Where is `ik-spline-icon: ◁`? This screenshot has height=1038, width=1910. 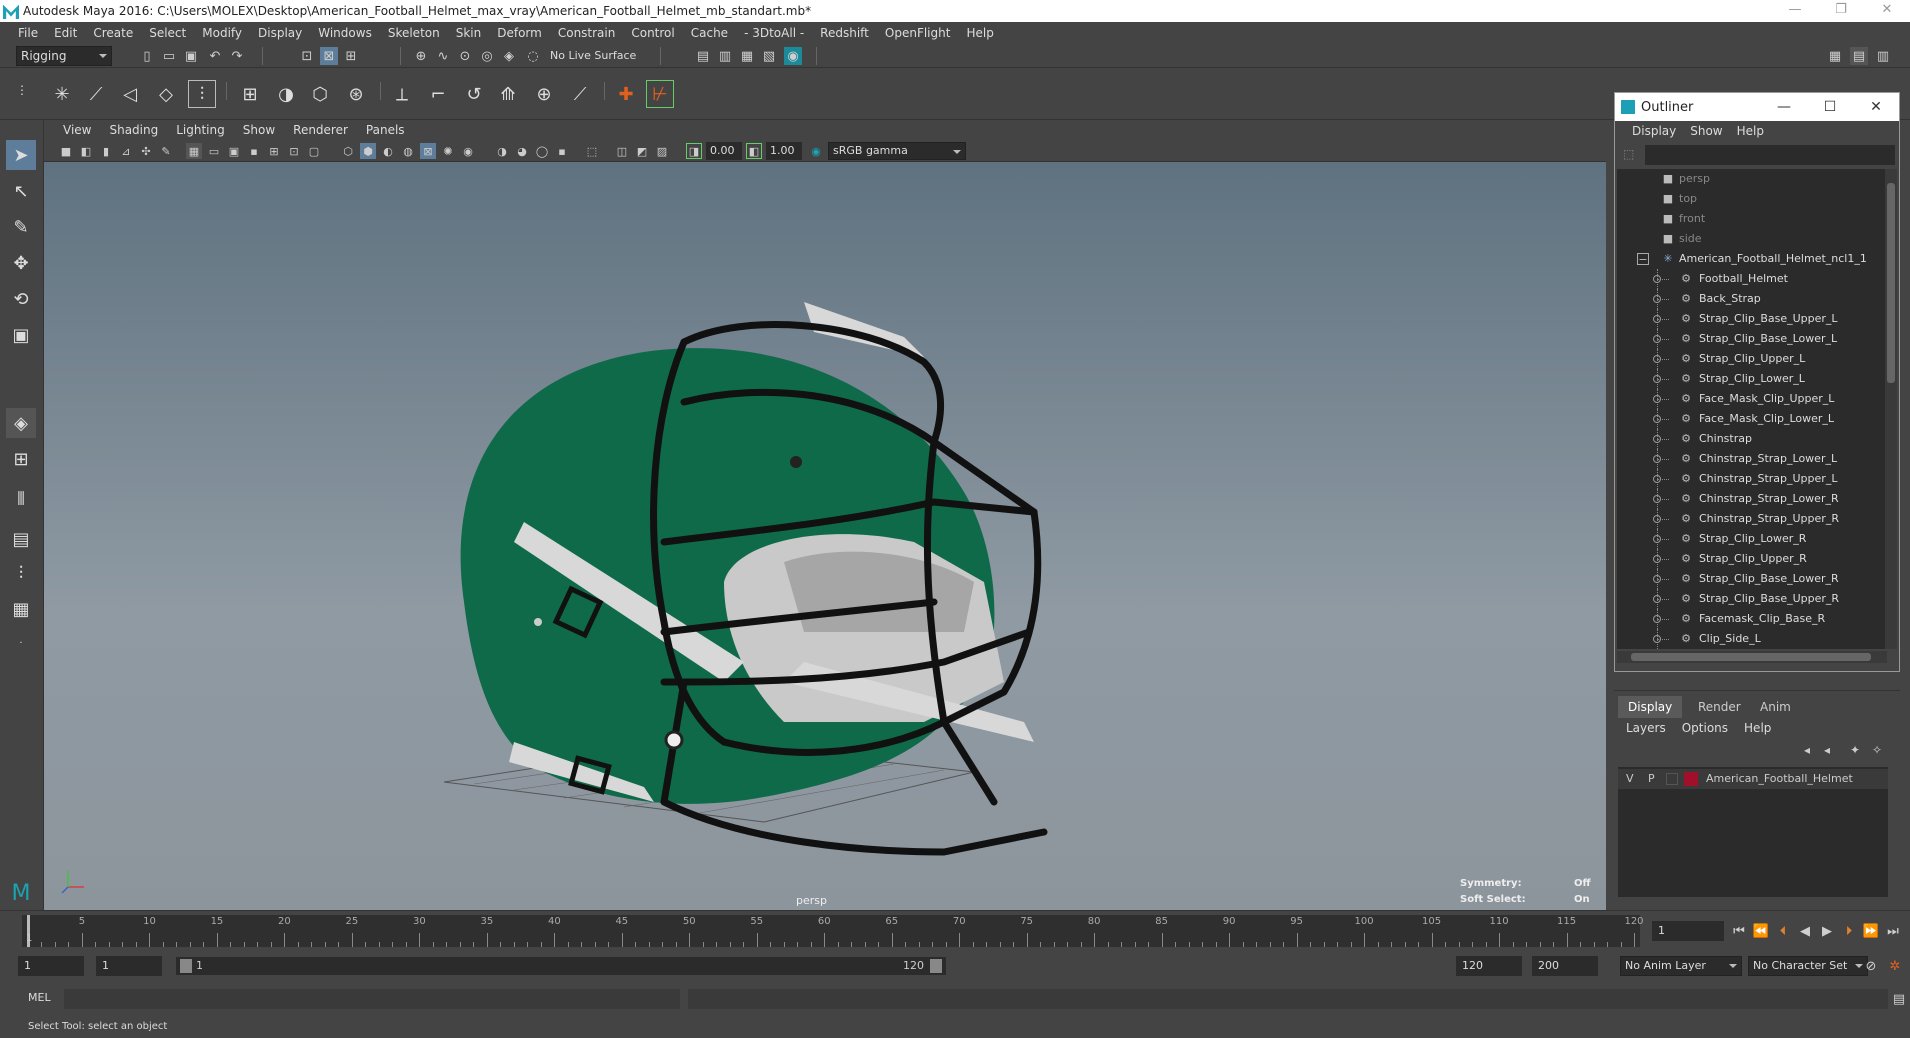
ik-spline-icon: ◁ is located at coordinates (130, 94).